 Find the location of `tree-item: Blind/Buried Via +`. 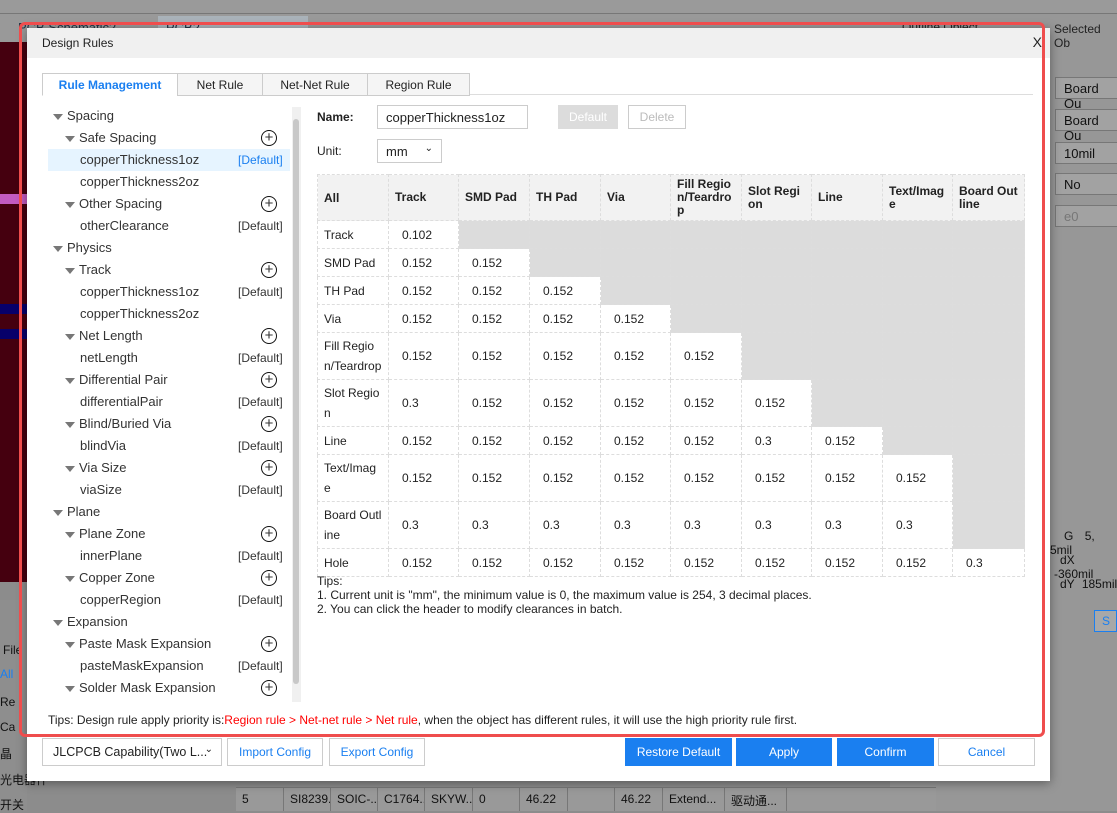

tree-item: Blind/Buried Via + is located at coordinates (168, 424).